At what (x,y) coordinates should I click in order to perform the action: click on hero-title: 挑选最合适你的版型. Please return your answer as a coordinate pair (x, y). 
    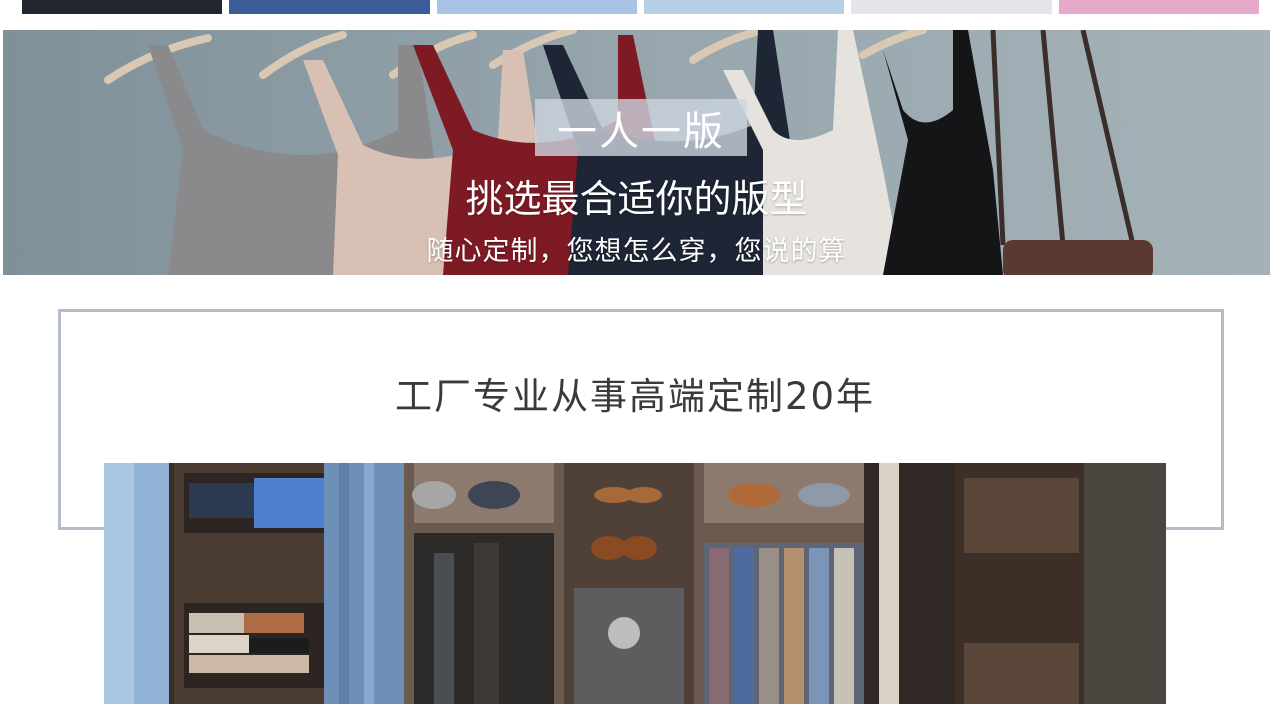
    Looking at the image, I should click on (636, 199).